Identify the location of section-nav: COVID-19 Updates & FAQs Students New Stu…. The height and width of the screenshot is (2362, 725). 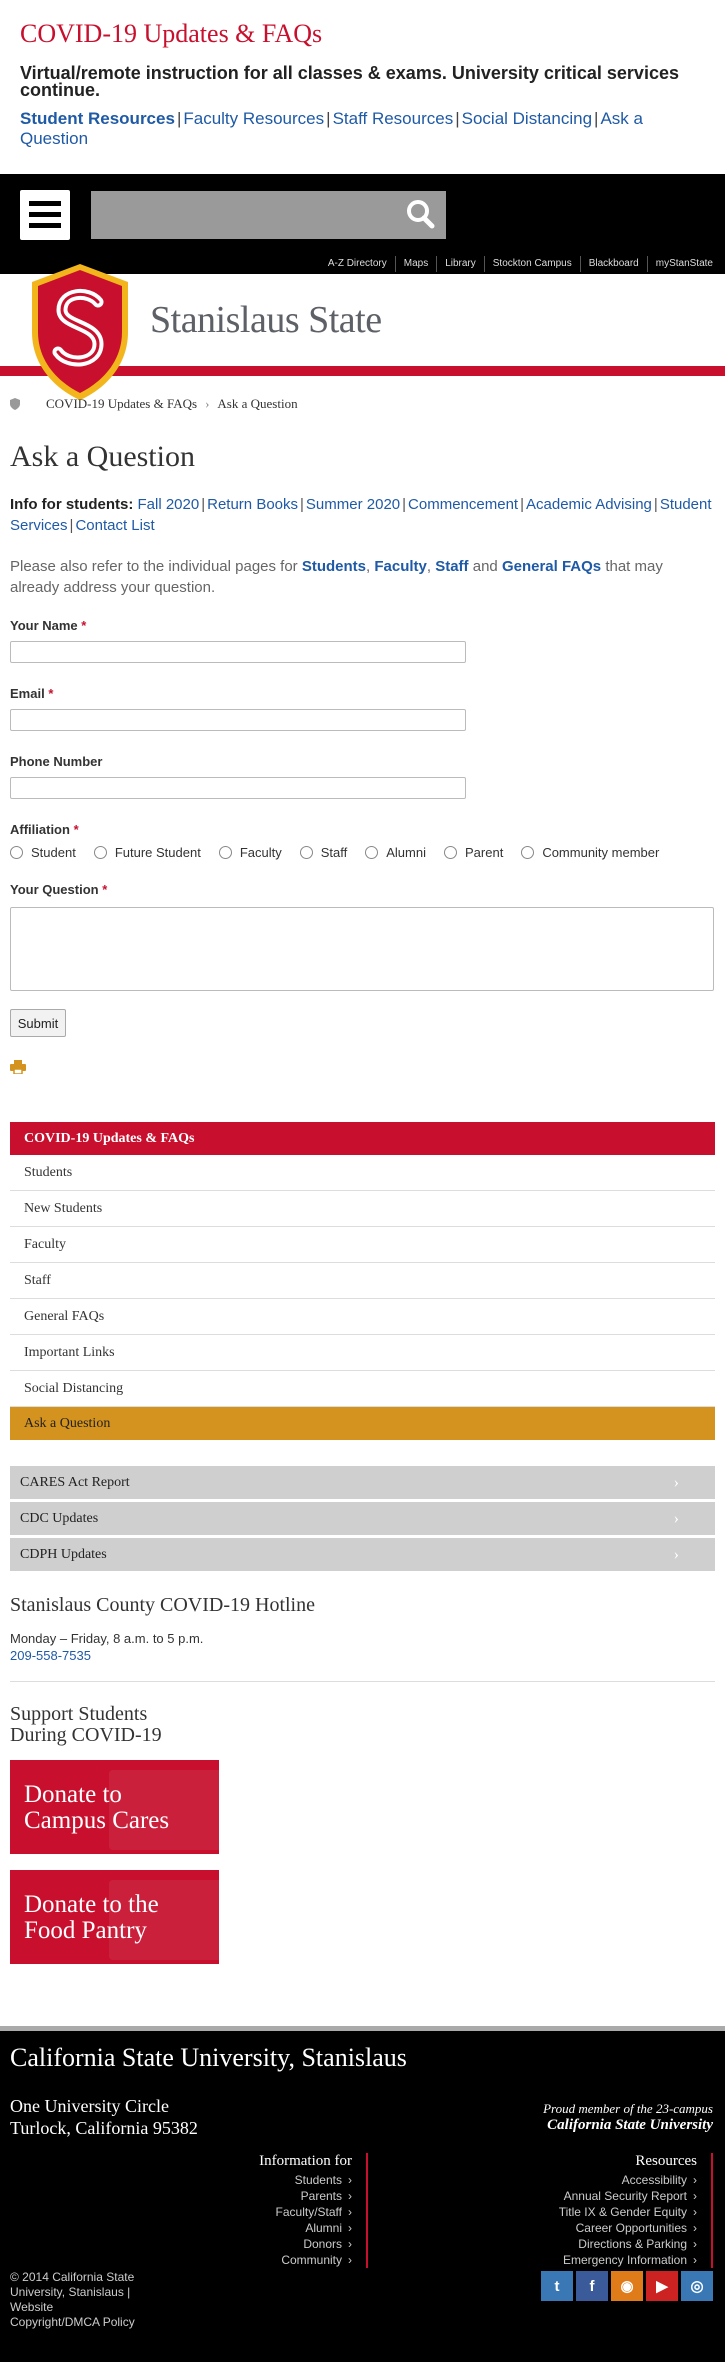
(362, 1281).